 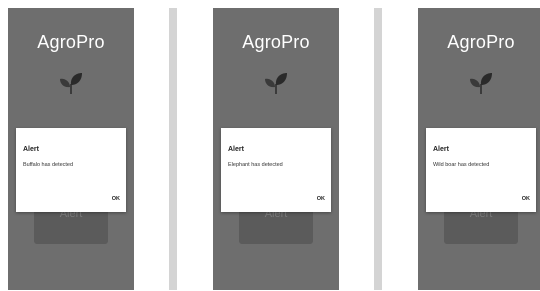 I want to click on dialog-message: Elephant has detected, so click(x=255, y=165).